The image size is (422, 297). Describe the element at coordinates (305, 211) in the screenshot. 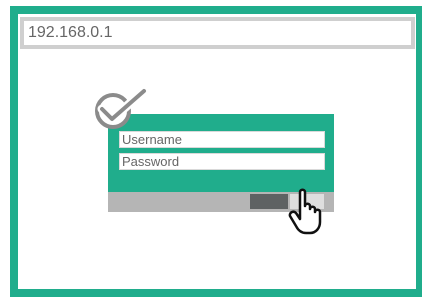

I see `hand-pointer-icon` at that location.